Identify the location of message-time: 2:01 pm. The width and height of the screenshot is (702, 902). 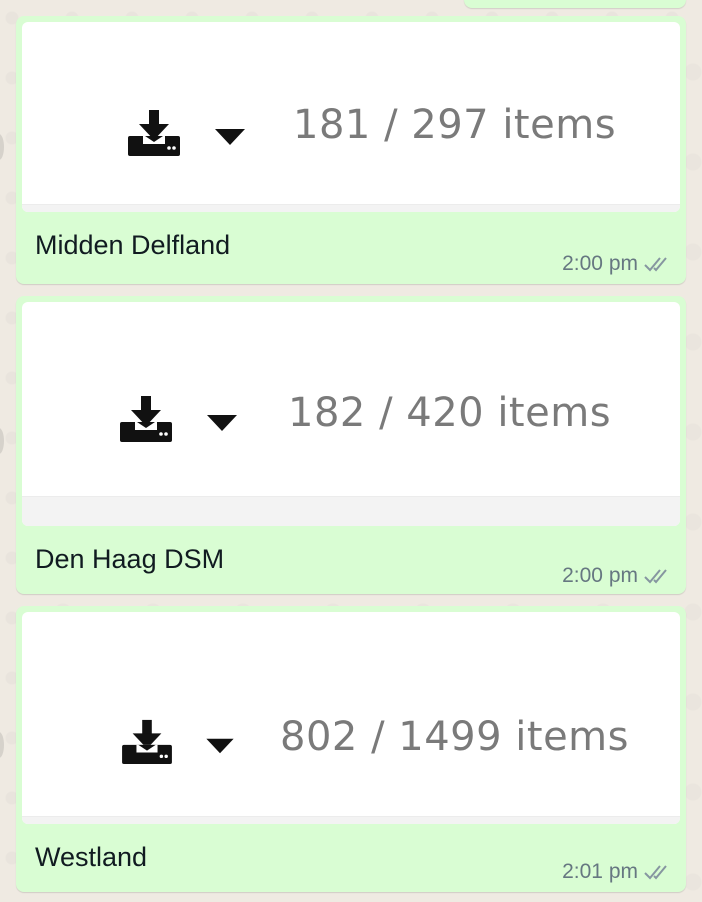
(600, 871).